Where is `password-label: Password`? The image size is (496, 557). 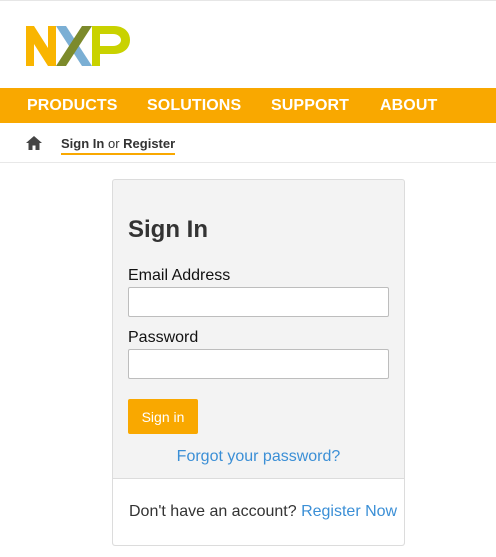
password-label: Password is located at coordinates (163, 337).